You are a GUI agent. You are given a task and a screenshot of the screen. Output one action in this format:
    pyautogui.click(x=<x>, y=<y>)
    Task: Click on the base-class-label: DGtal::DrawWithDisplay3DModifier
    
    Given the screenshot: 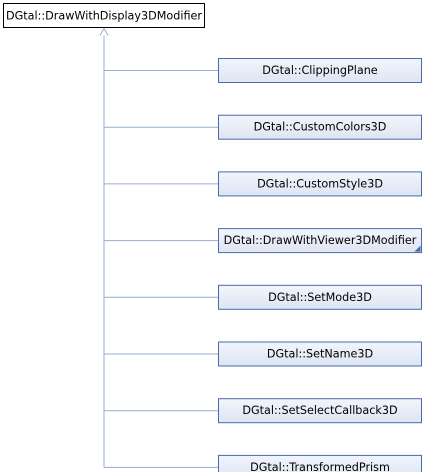 What is the action you would take?
    pyautogui.click(x=104, y=16)
    